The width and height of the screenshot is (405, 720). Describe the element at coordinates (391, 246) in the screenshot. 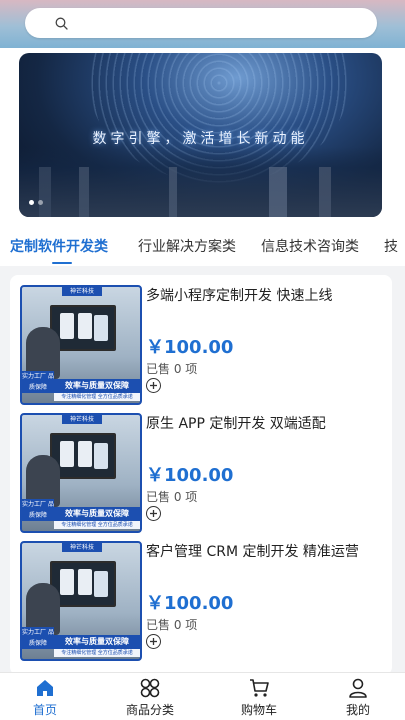

I see `tab-technical: 技` at that location.